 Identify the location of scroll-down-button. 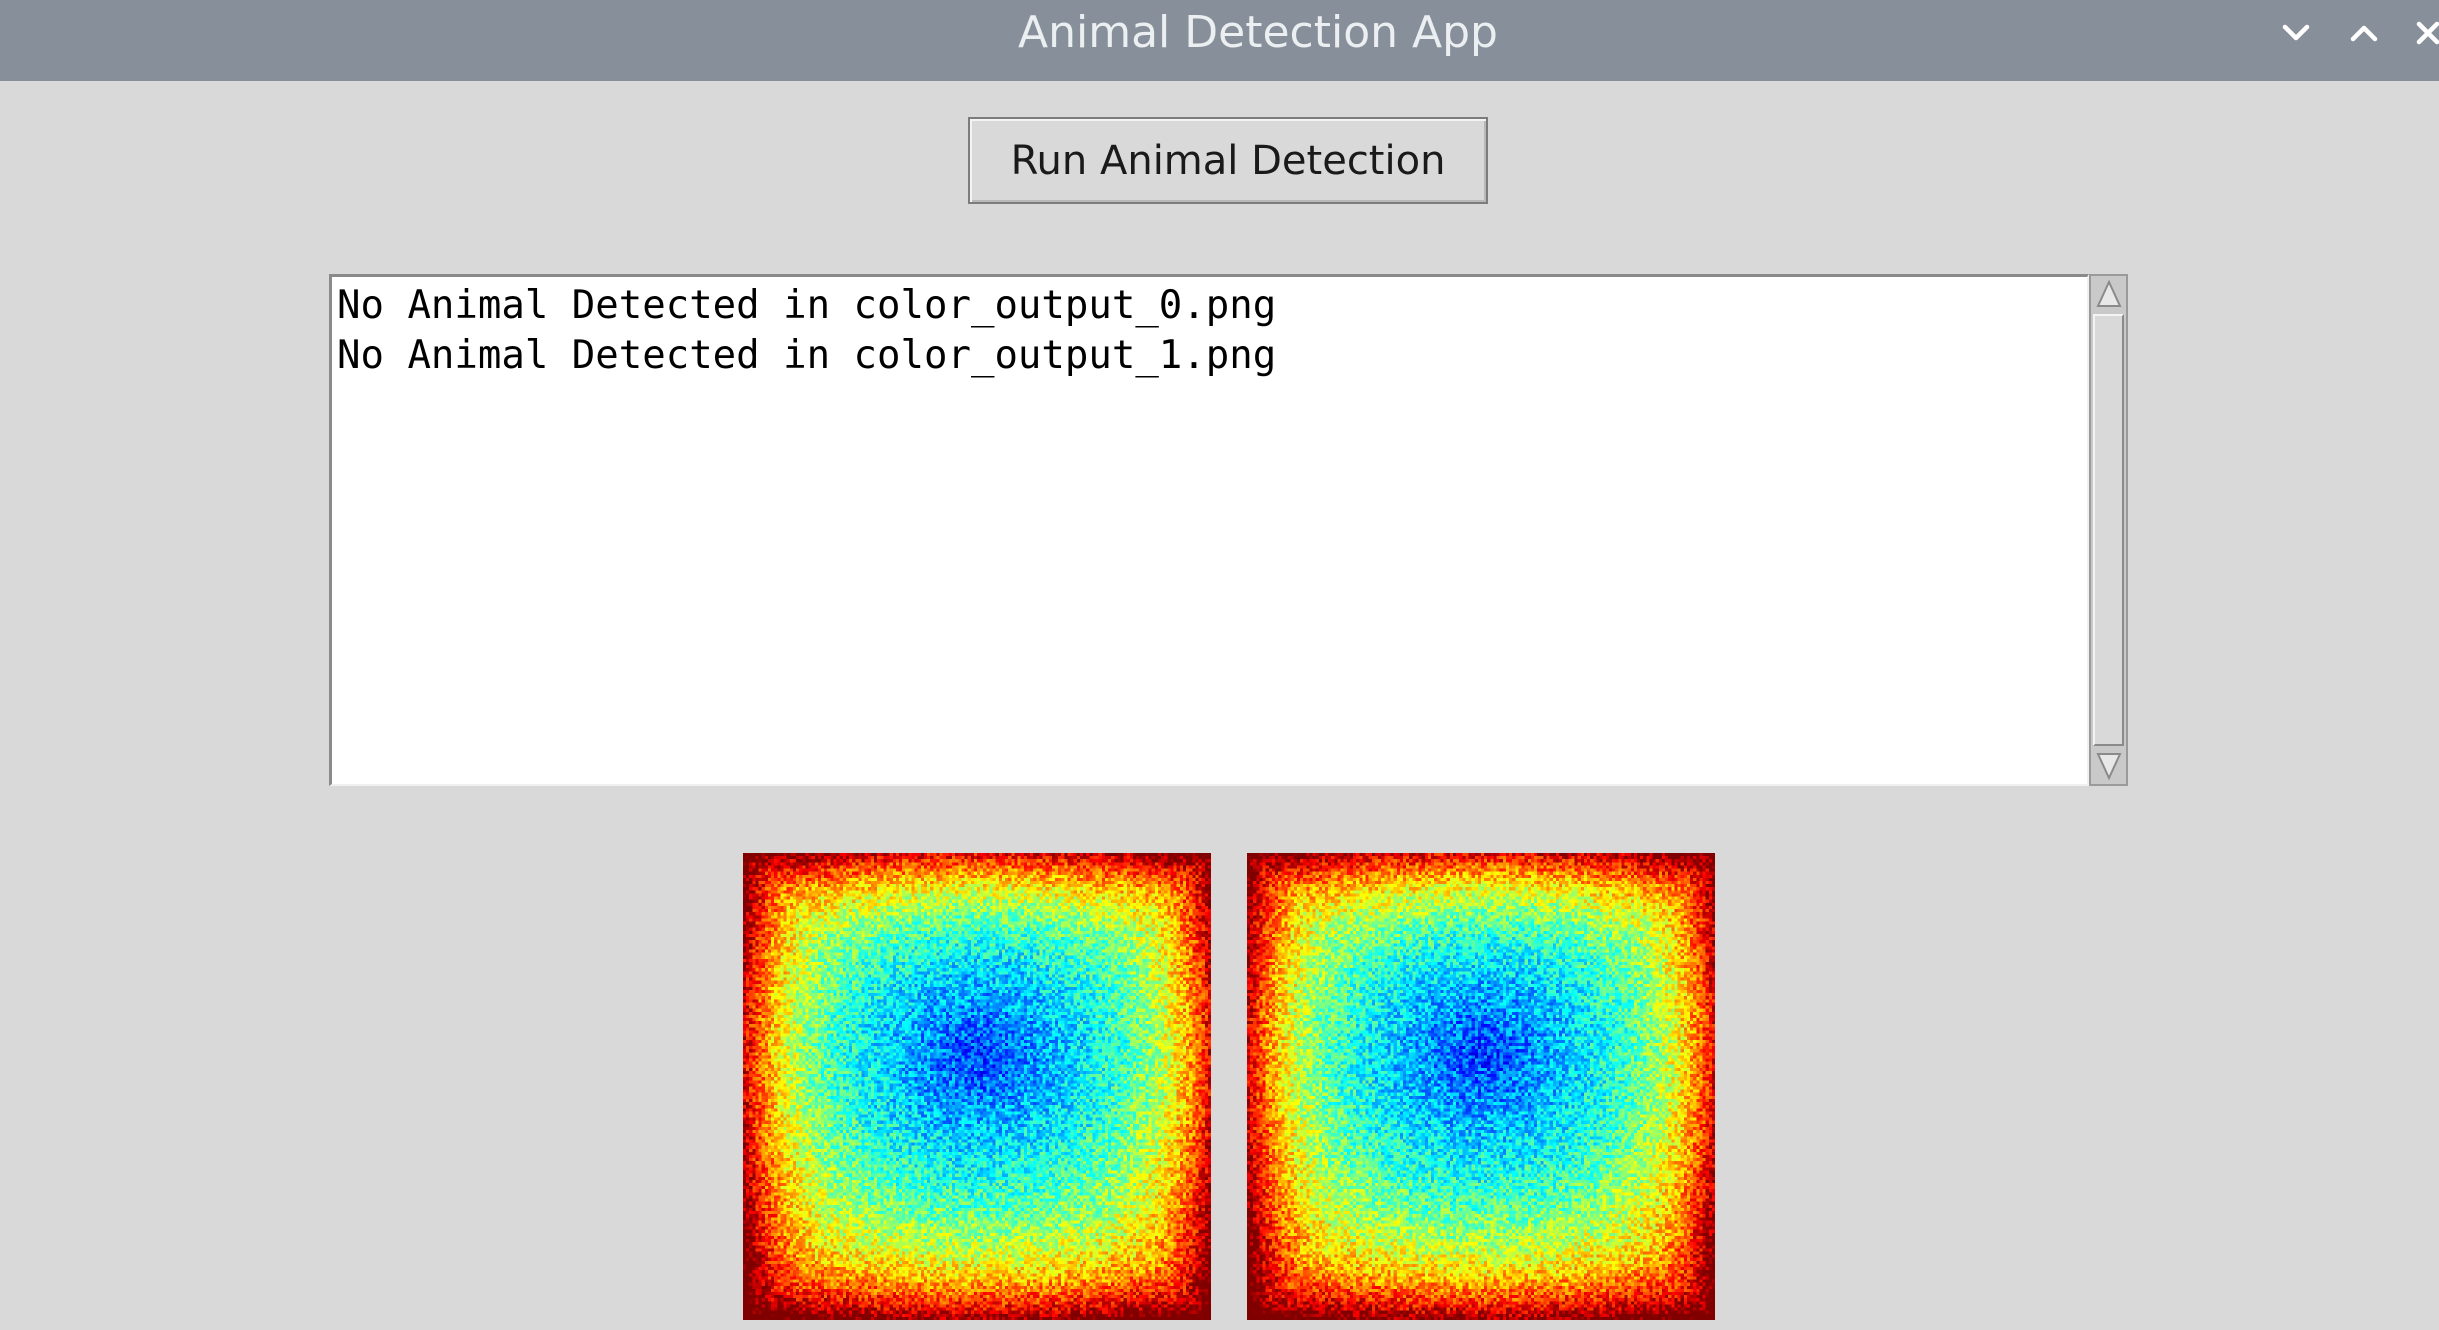
(2108, 766).